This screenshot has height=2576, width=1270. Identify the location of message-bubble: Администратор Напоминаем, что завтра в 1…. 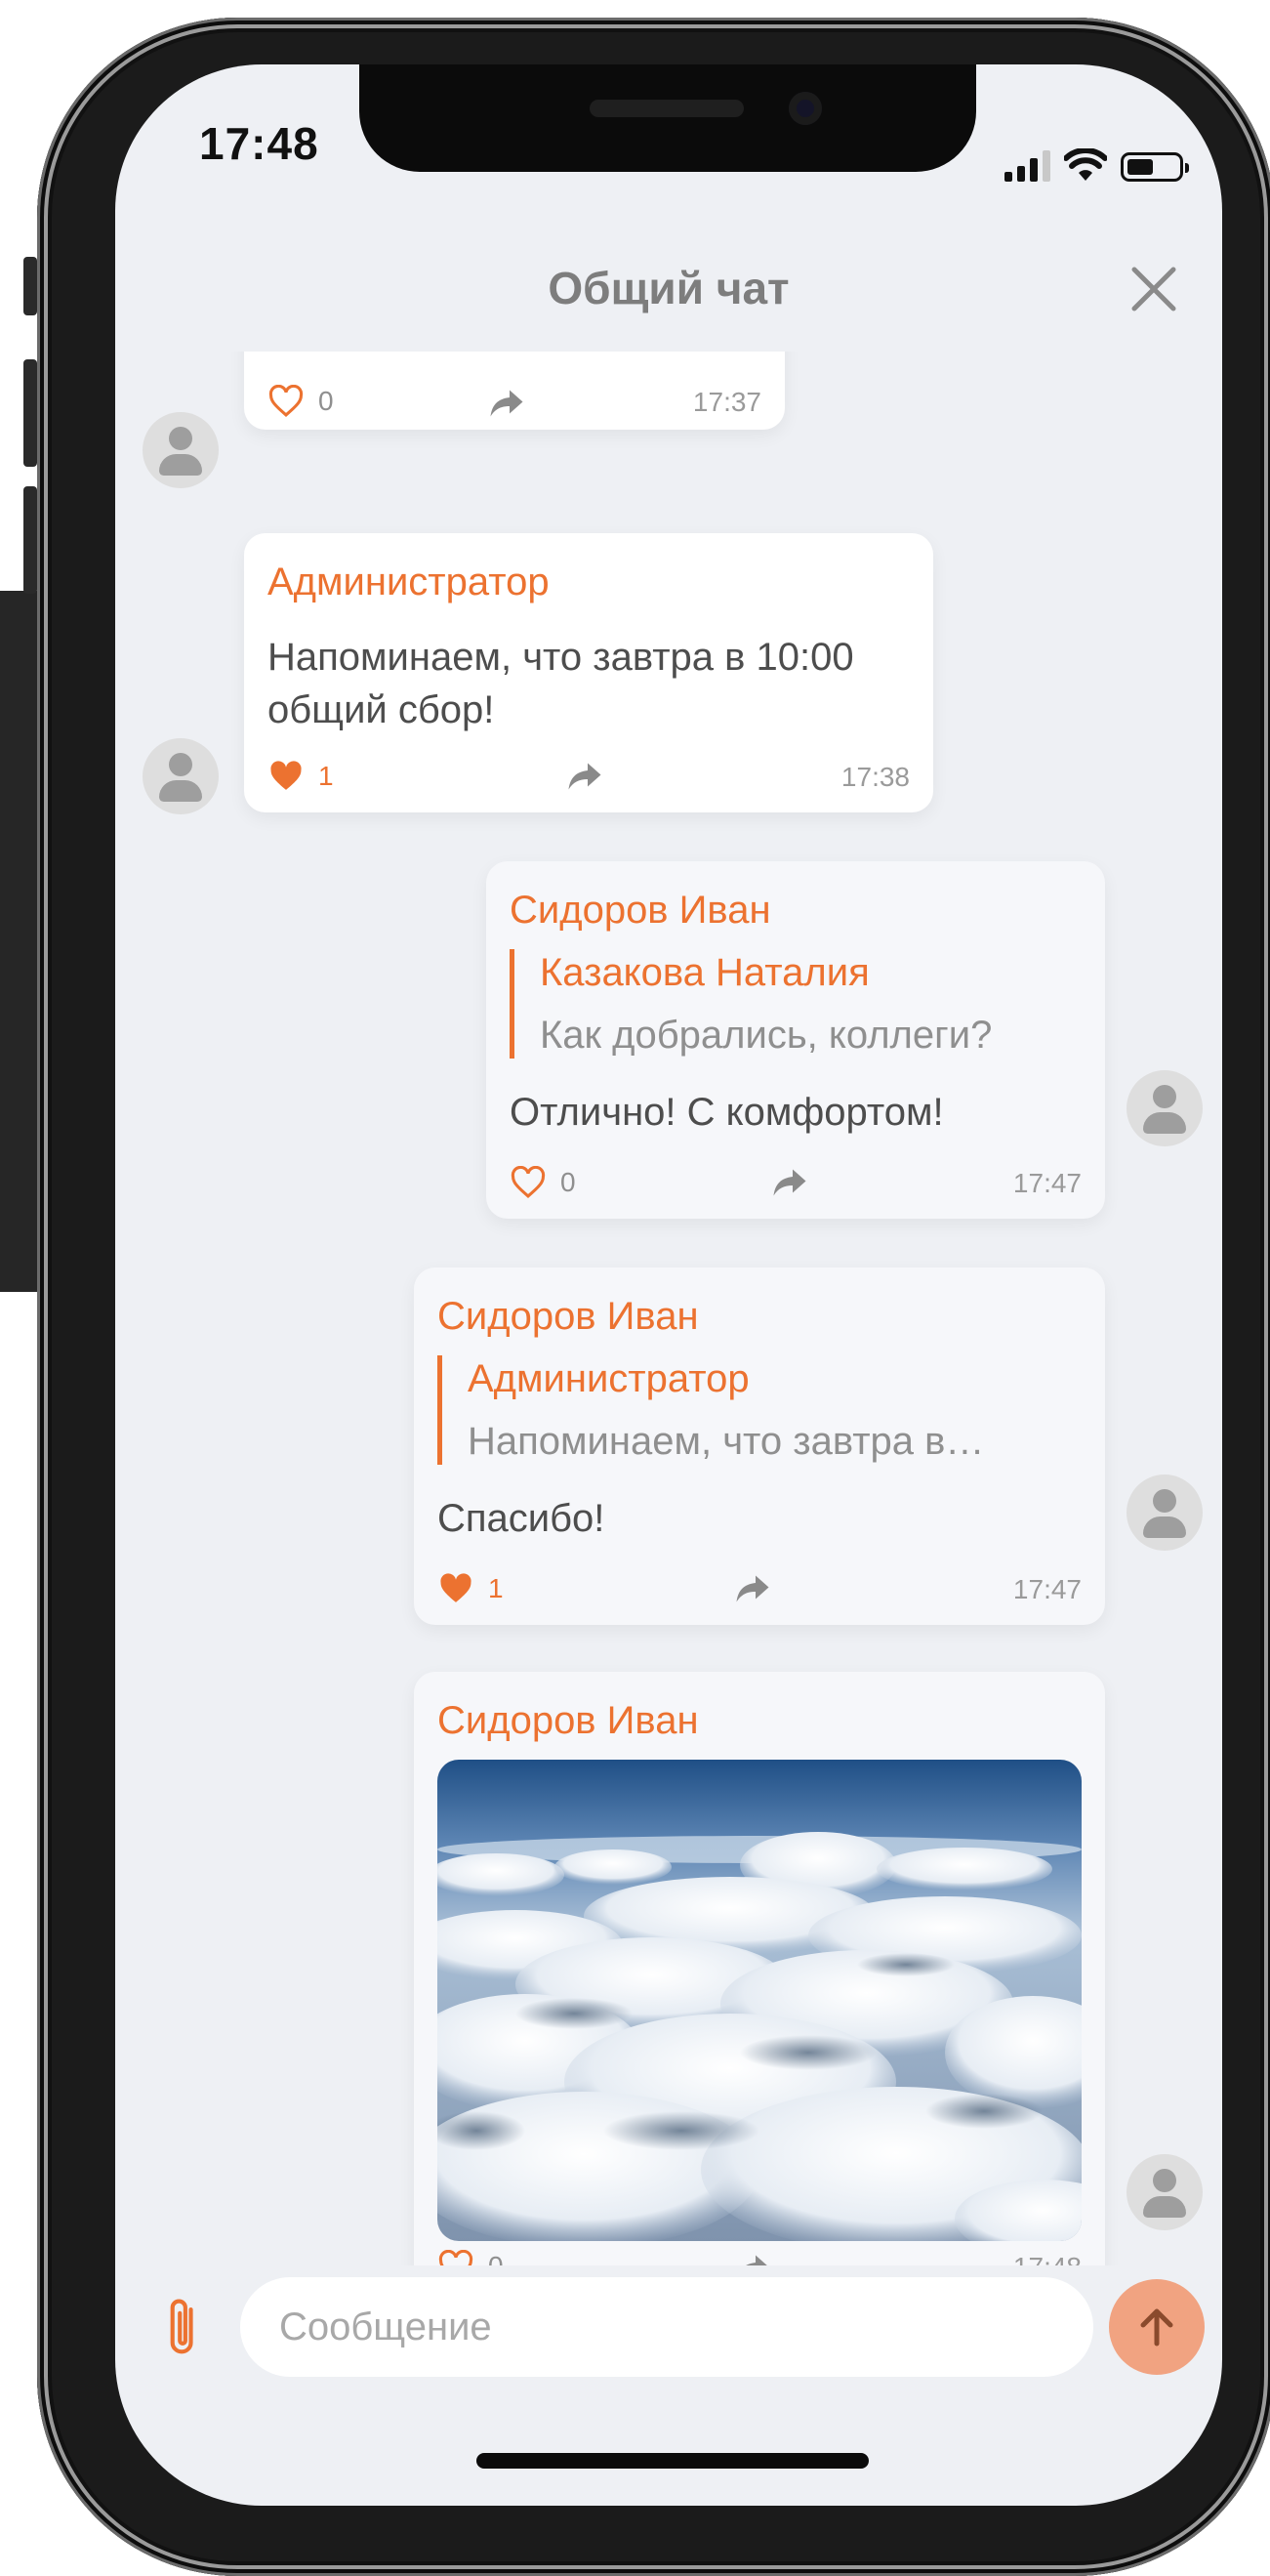
(588, 672).